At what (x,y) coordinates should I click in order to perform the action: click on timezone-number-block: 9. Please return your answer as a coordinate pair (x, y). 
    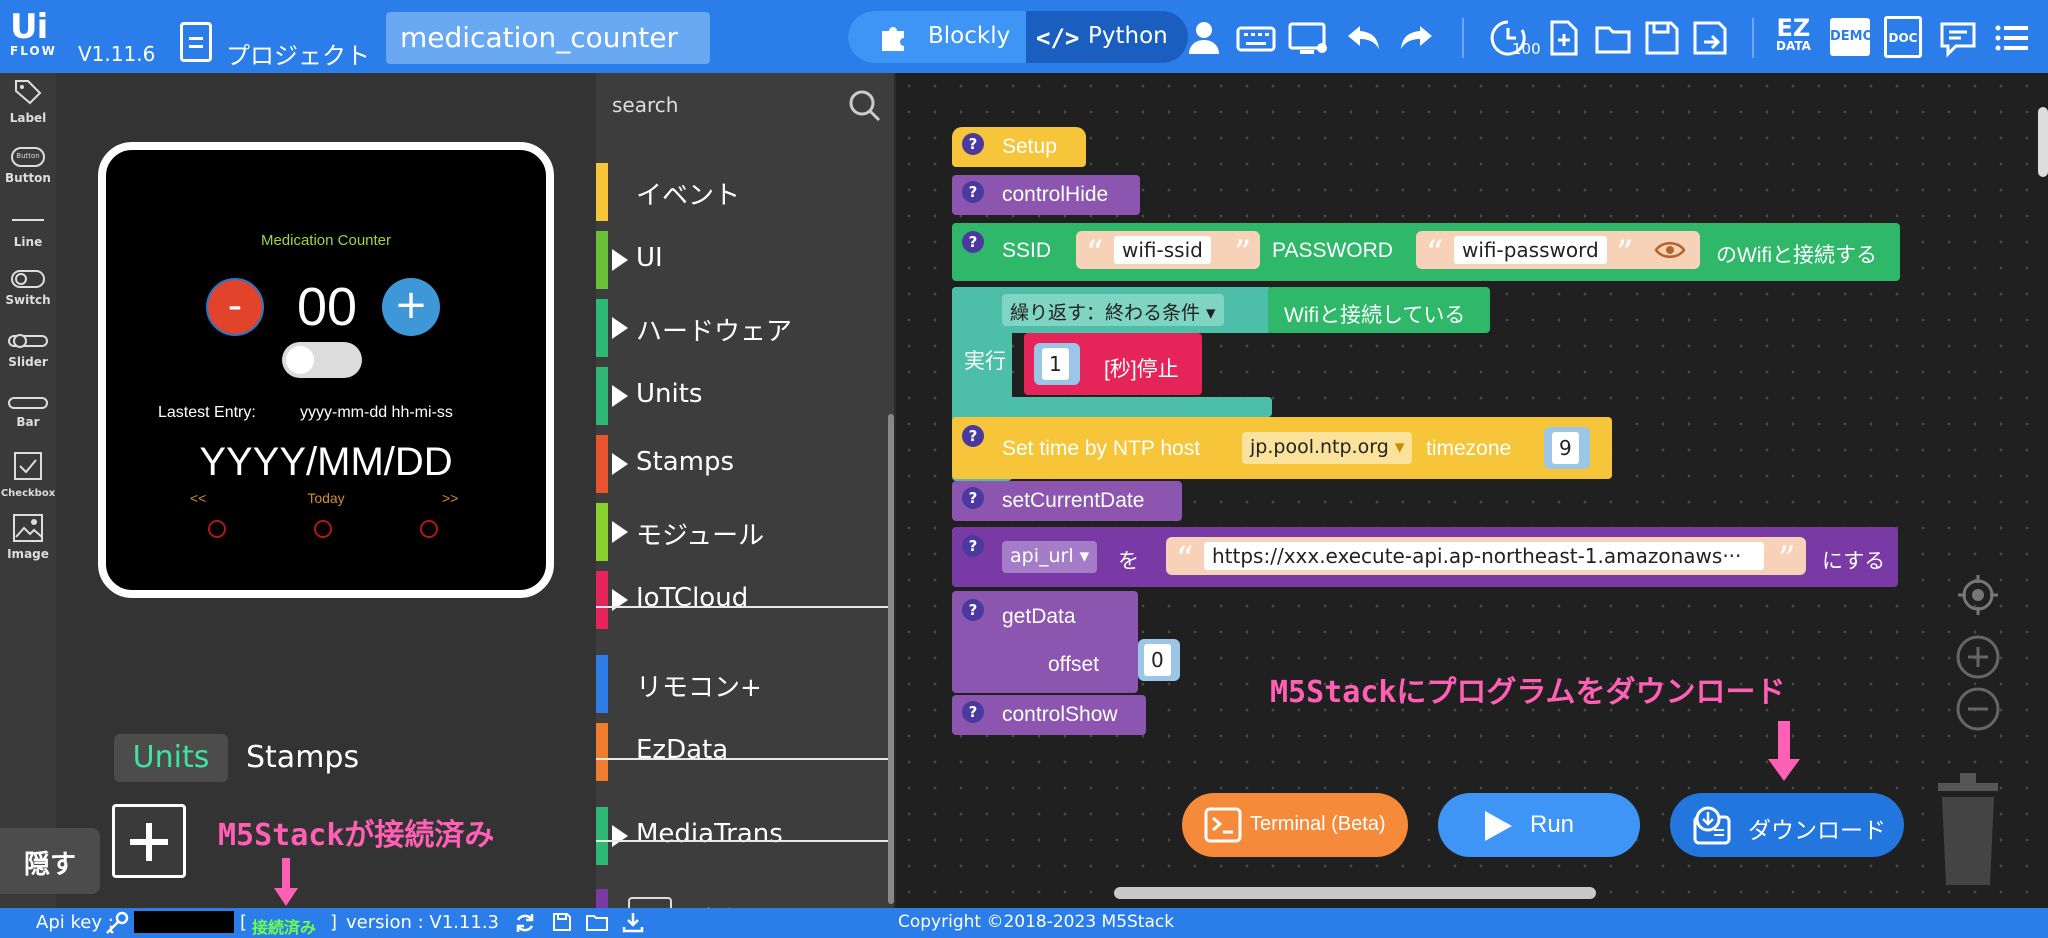
    Looking at the image, I should click on (1567, 448).